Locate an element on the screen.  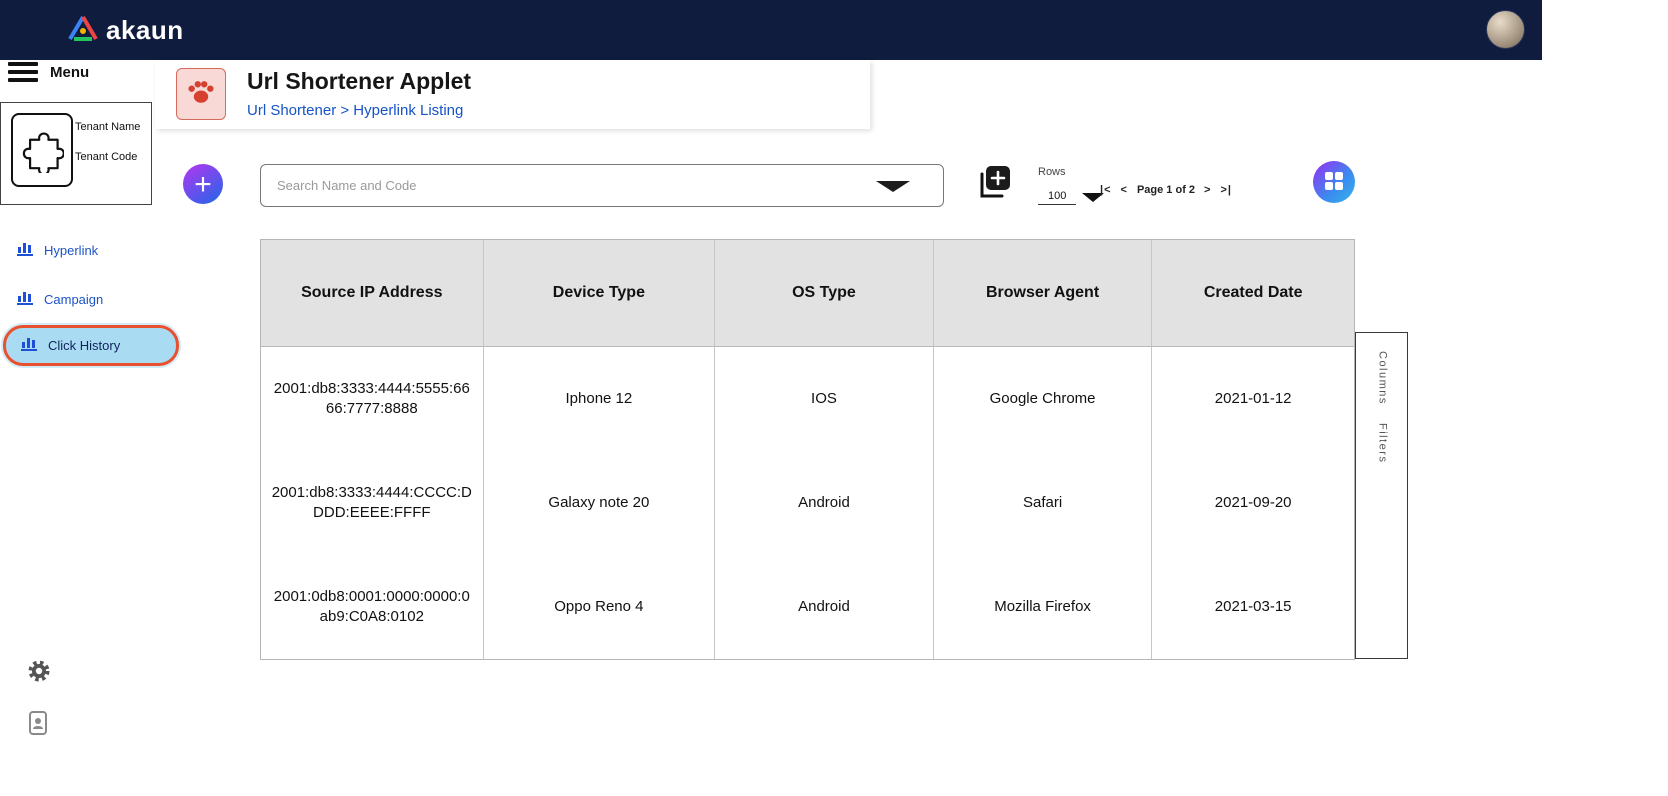
page-title: Url Shortener Applet is located at coordinates (359, 81).